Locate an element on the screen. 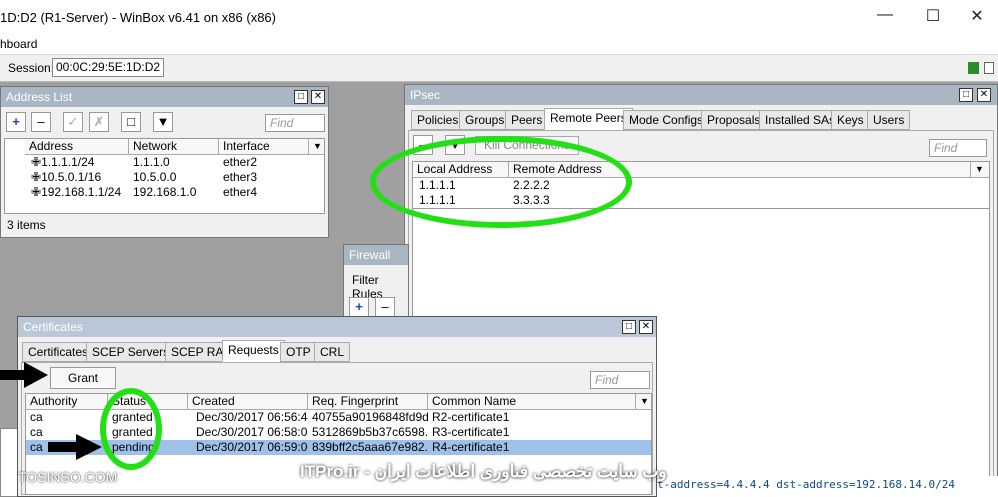  disable-icon: ✗ is located at coordinates (99, 122).